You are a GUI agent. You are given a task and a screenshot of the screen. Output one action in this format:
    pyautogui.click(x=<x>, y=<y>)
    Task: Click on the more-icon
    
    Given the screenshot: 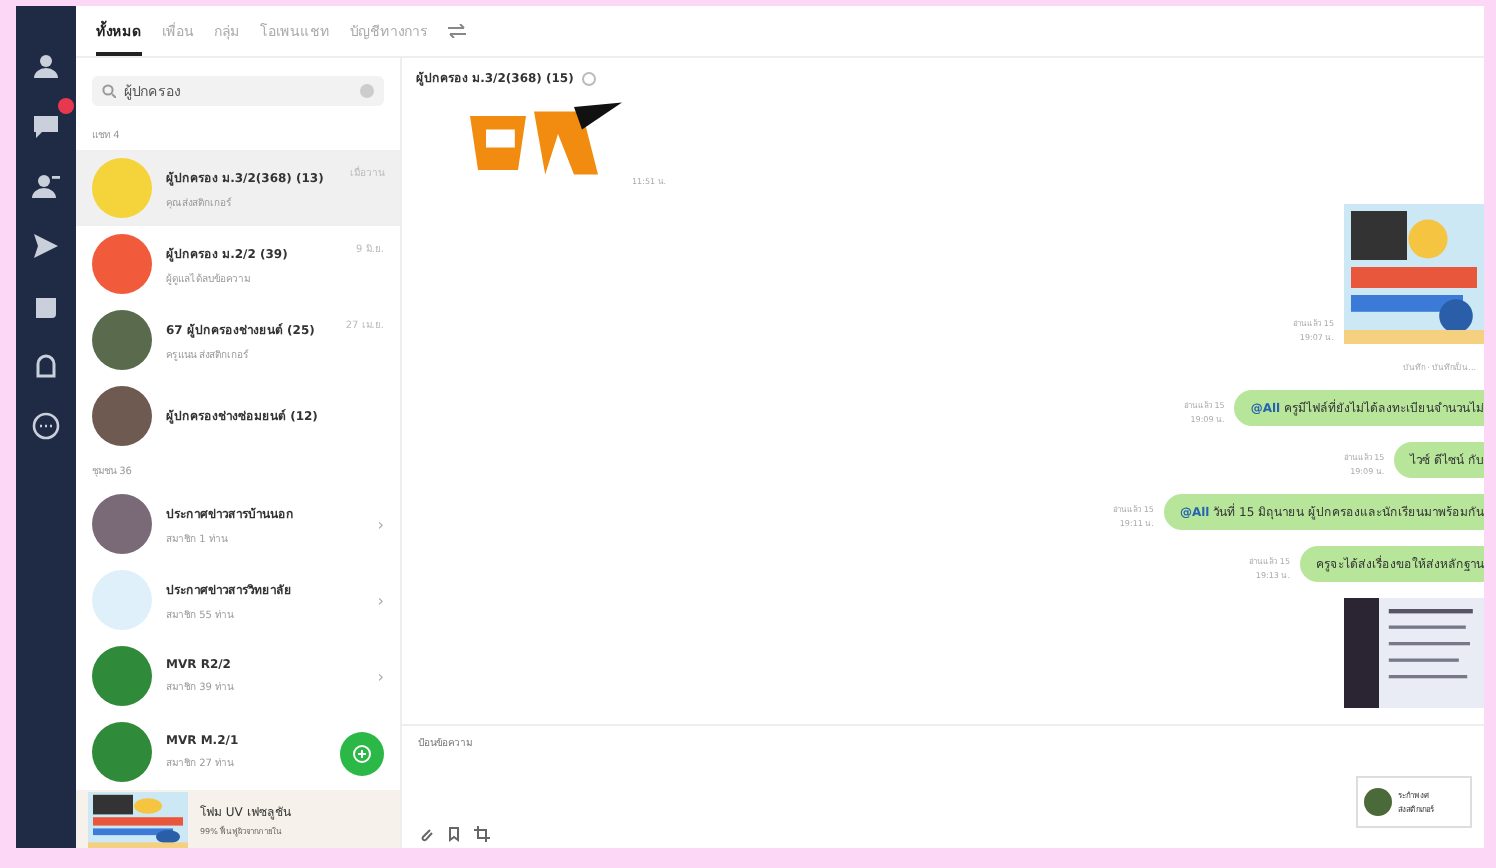 What is the action you would take?
    pyautogui.click(x=46, y=424)
    